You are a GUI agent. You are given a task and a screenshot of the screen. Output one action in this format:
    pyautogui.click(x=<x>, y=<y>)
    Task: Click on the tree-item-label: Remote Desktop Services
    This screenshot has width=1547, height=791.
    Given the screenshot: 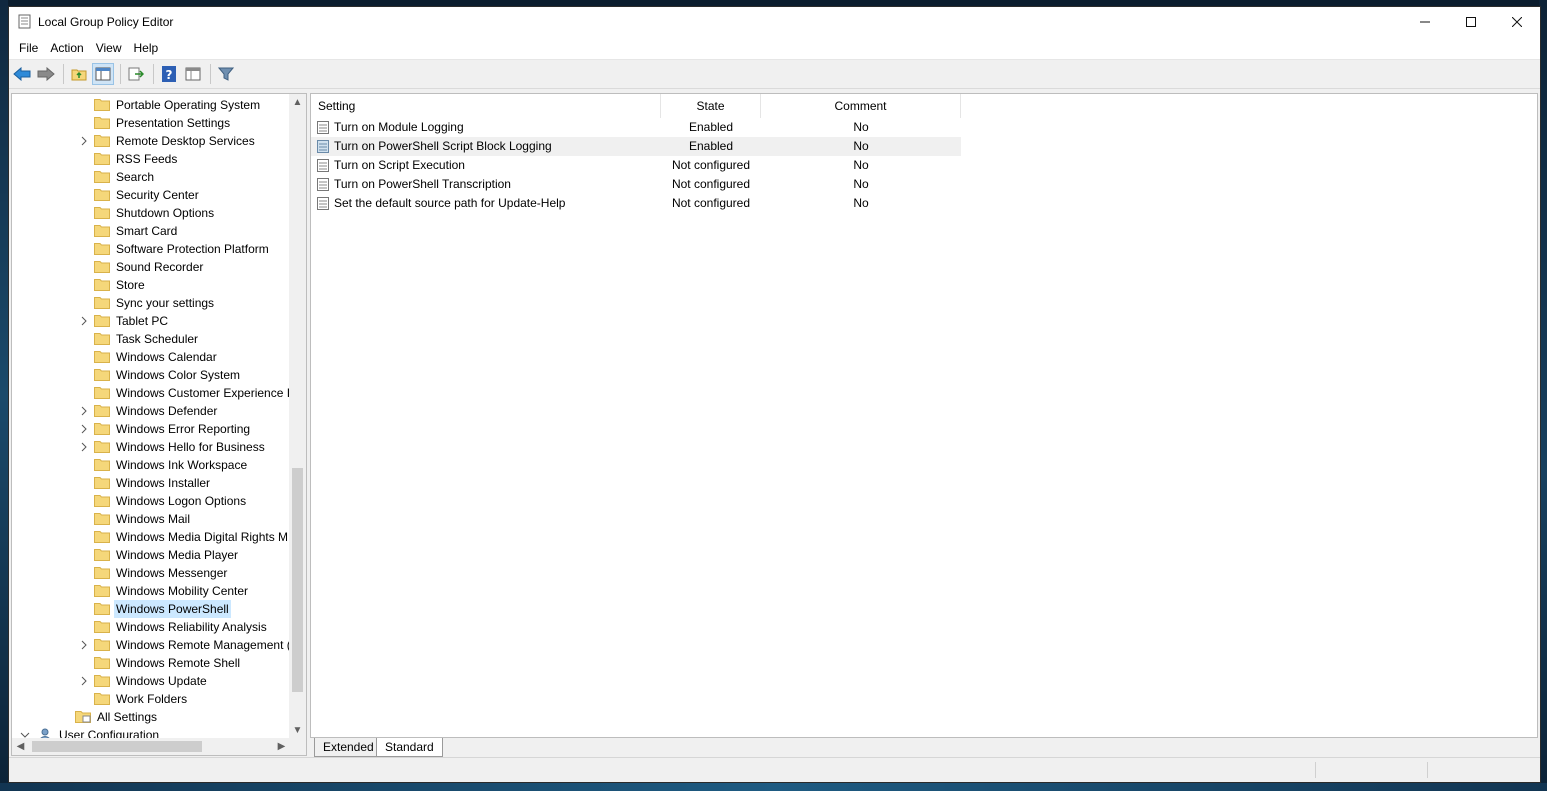 What is the action you would take?
    pyautogui.click(x=185, y=141)
    